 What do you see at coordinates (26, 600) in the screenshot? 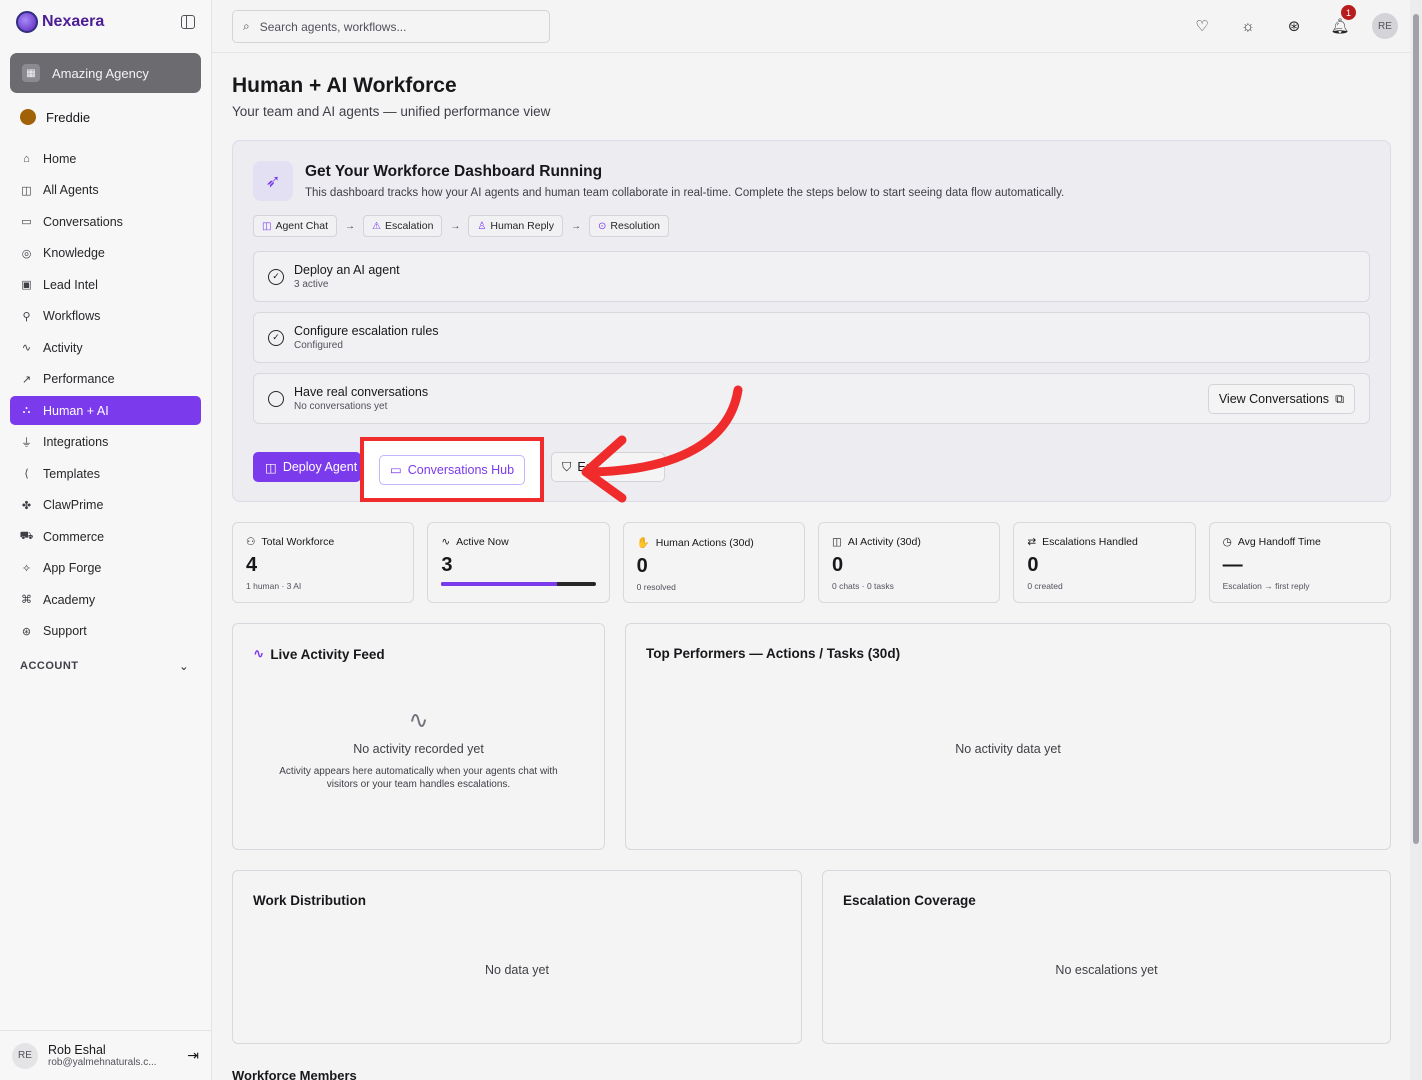
I see `nav-icon: ⌘` at bounding box center [26, 600].